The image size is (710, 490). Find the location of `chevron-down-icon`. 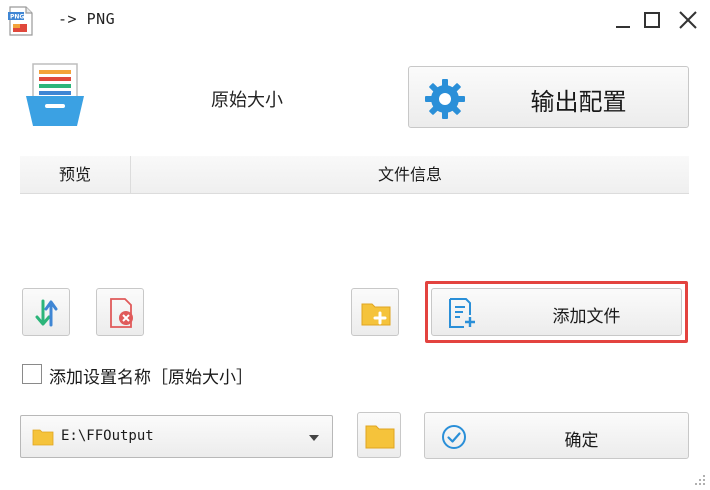

chevron-down-icon is located at coordinates (314, 438).